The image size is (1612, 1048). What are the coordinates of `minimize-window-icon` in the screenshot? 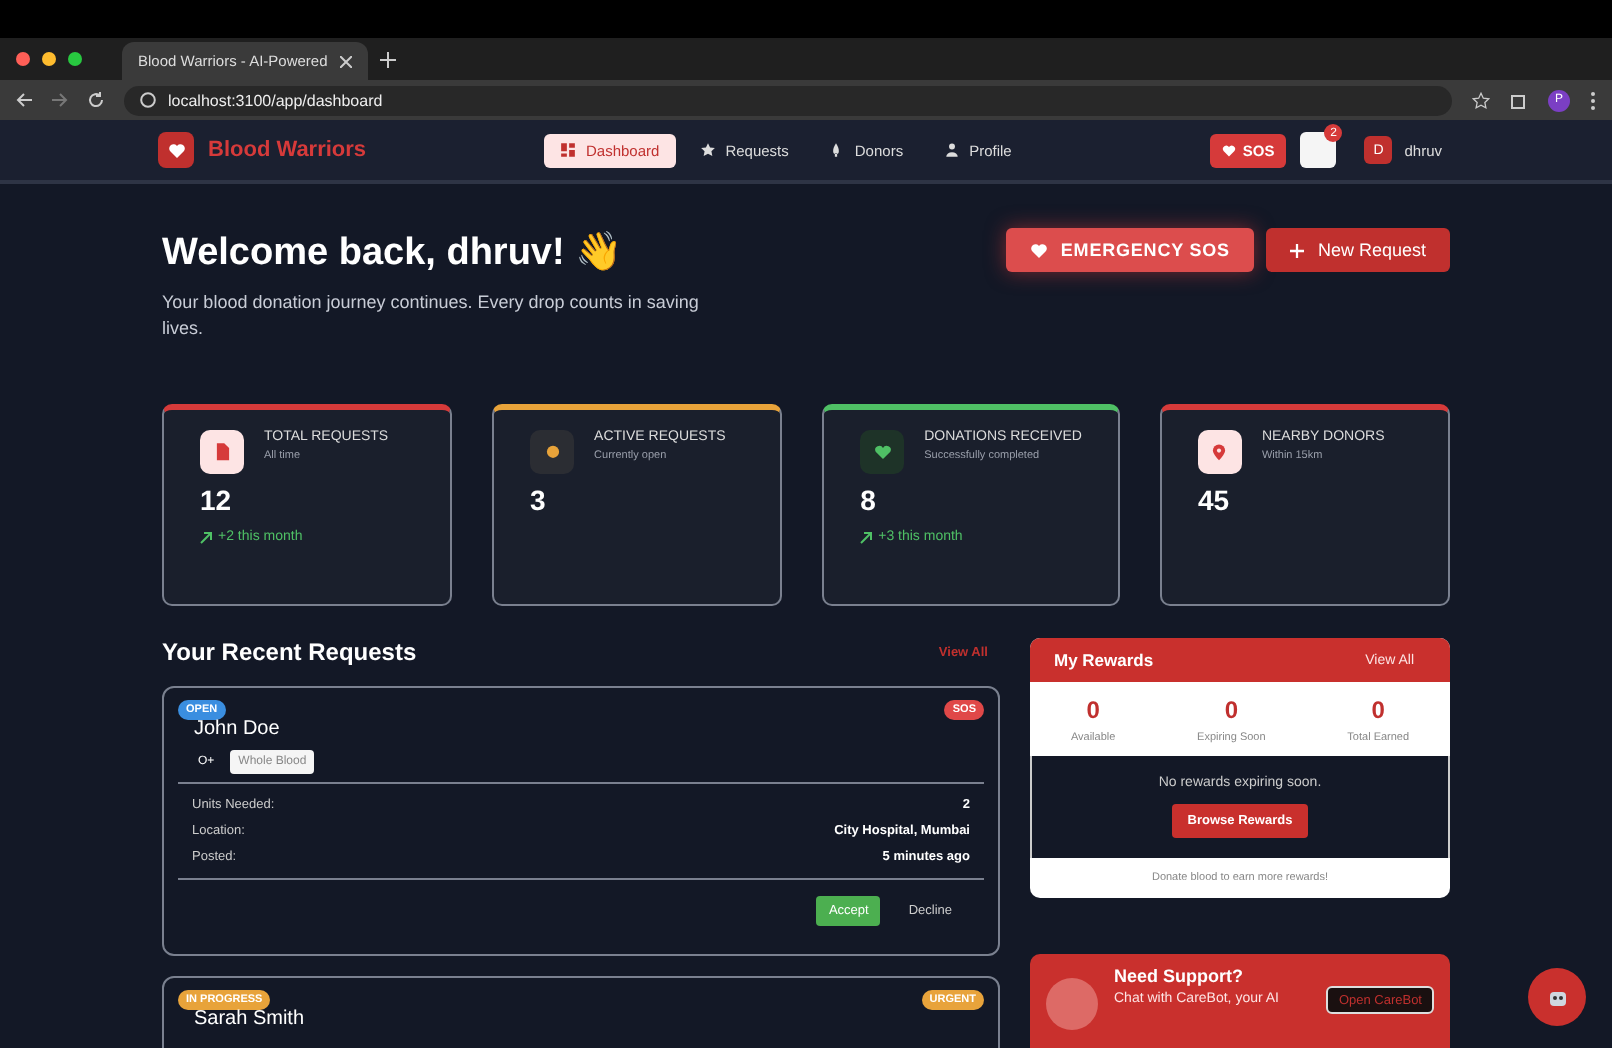 It's located at (49, 59).